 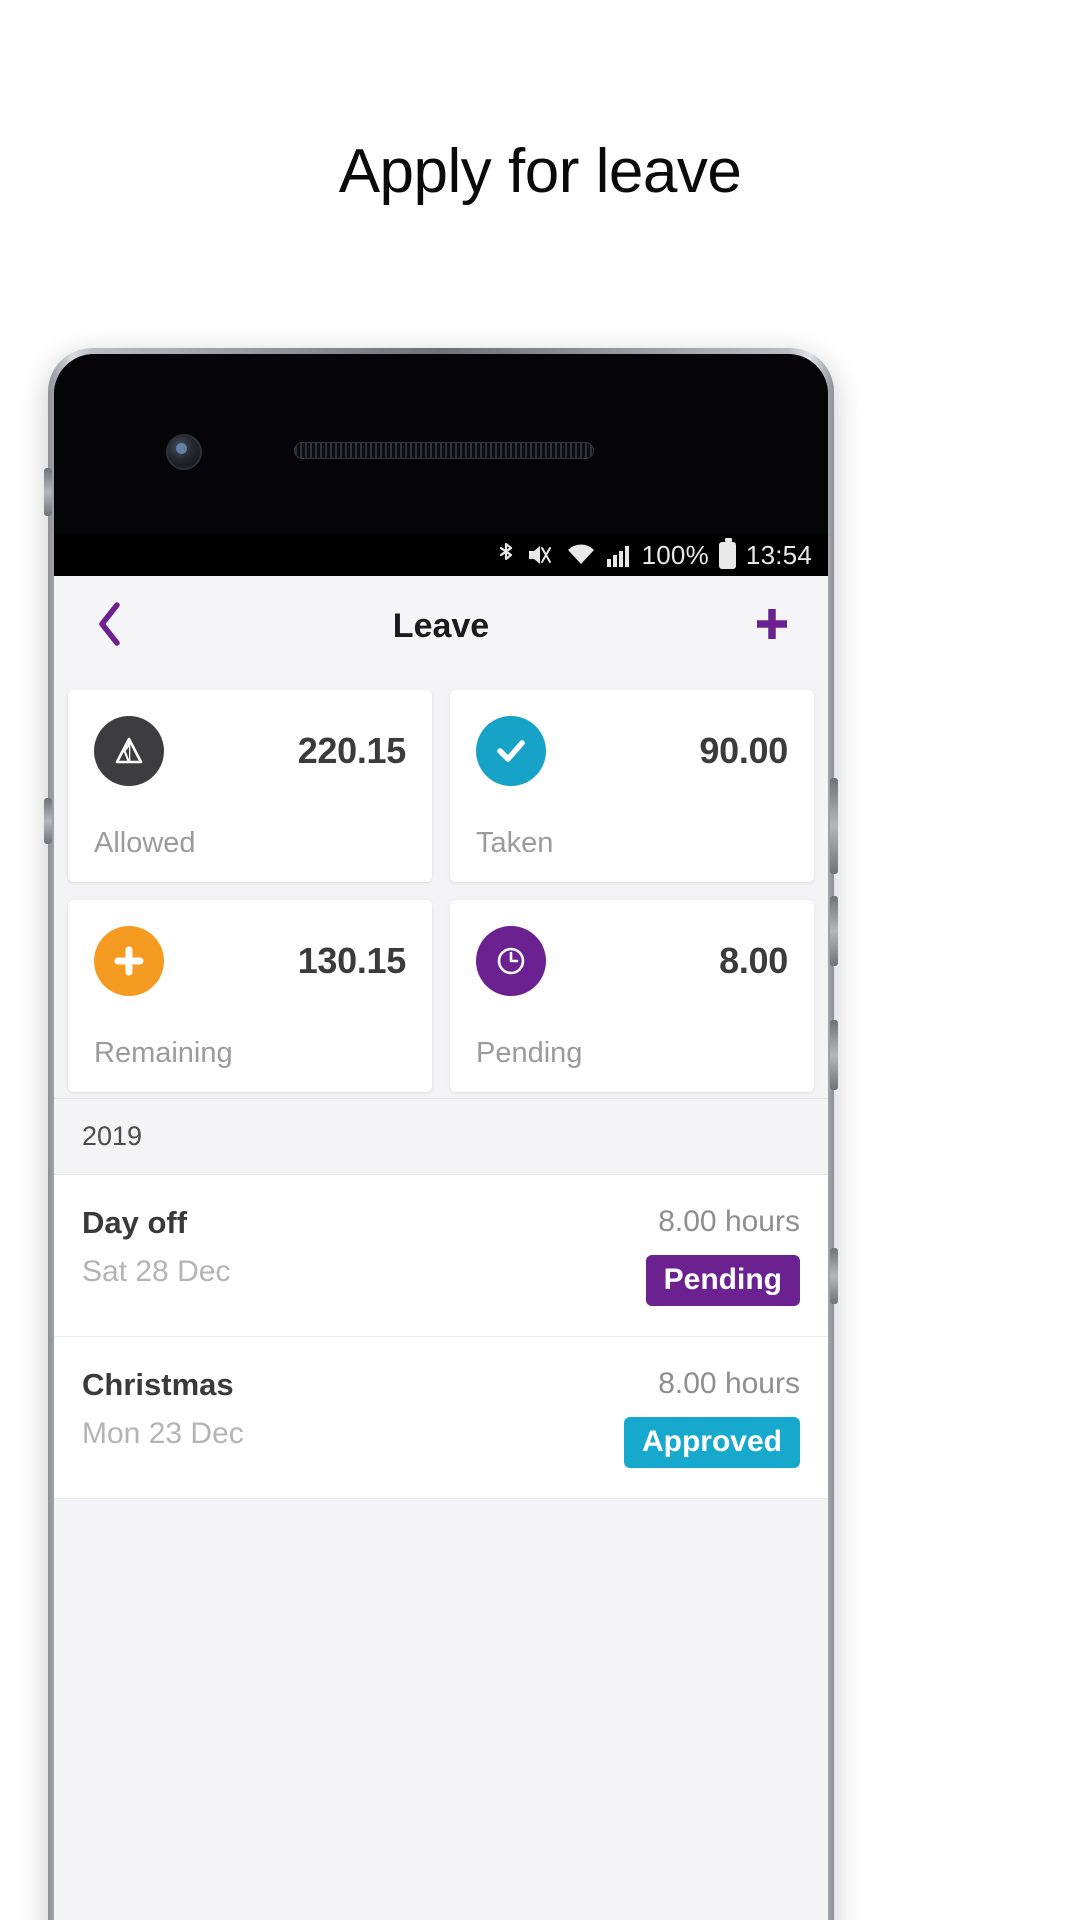 I want to click on list-item-secondary: 8.00 hours Pending, so click(x=722, y=1255).